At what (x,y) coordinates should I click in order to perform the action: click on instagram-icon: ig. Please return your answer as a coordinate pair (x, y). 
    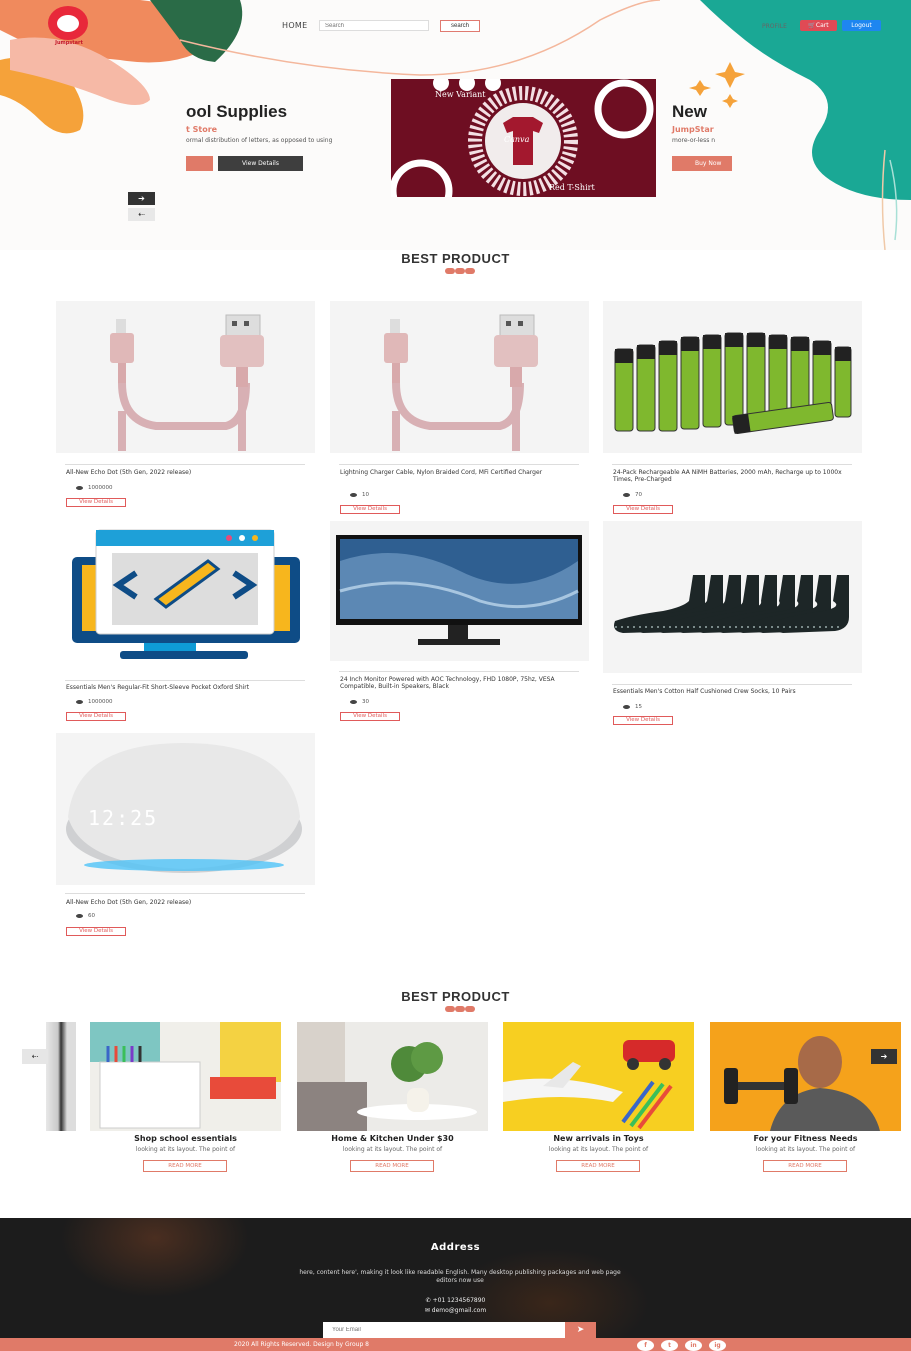
    Looking at the image, I should click on (717, 1345).